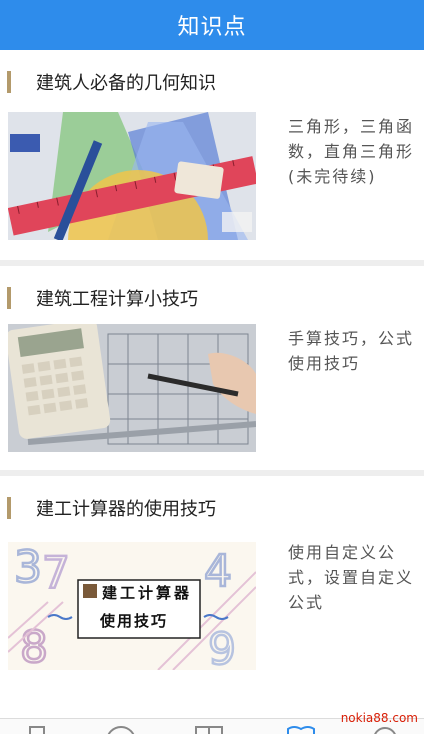  I want to click on card-description: 使用自定义公式，设置自定义公式, so click(351, 577).